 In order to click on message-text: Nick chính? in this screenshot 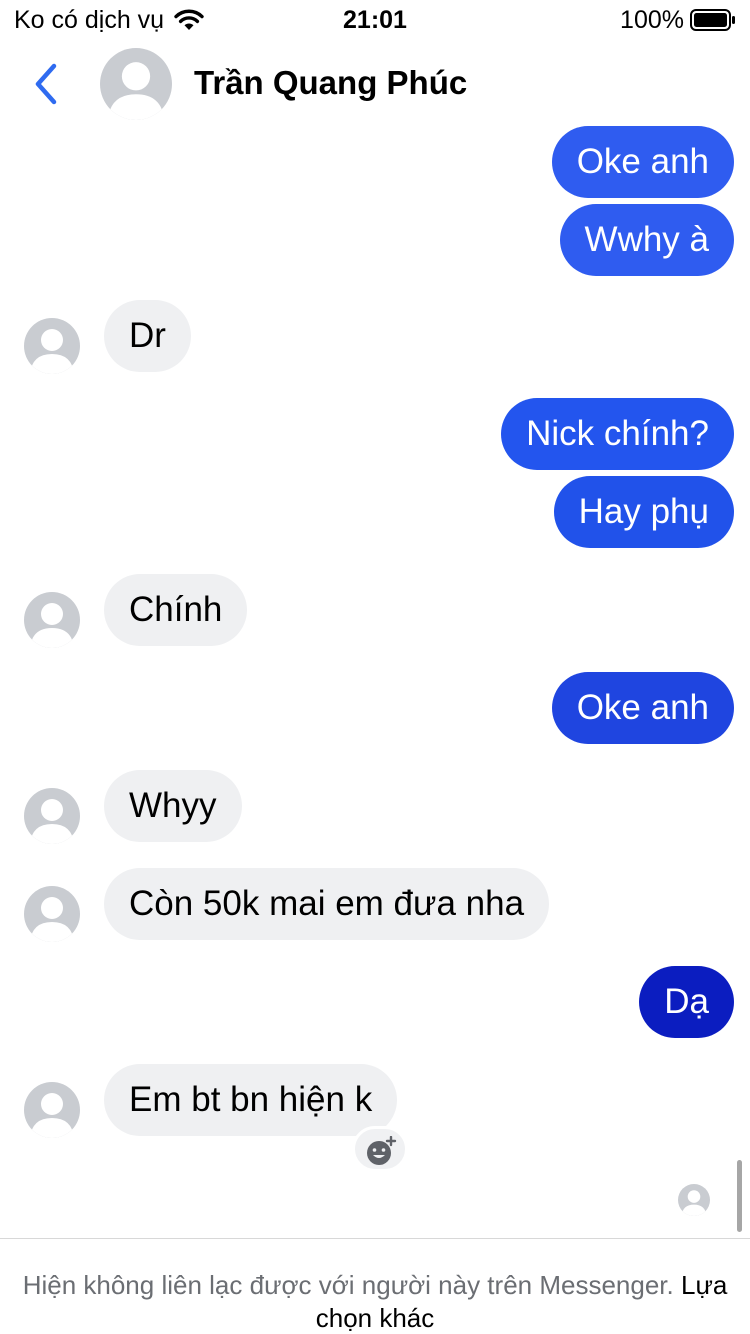, I will do `click(617, 433)`.